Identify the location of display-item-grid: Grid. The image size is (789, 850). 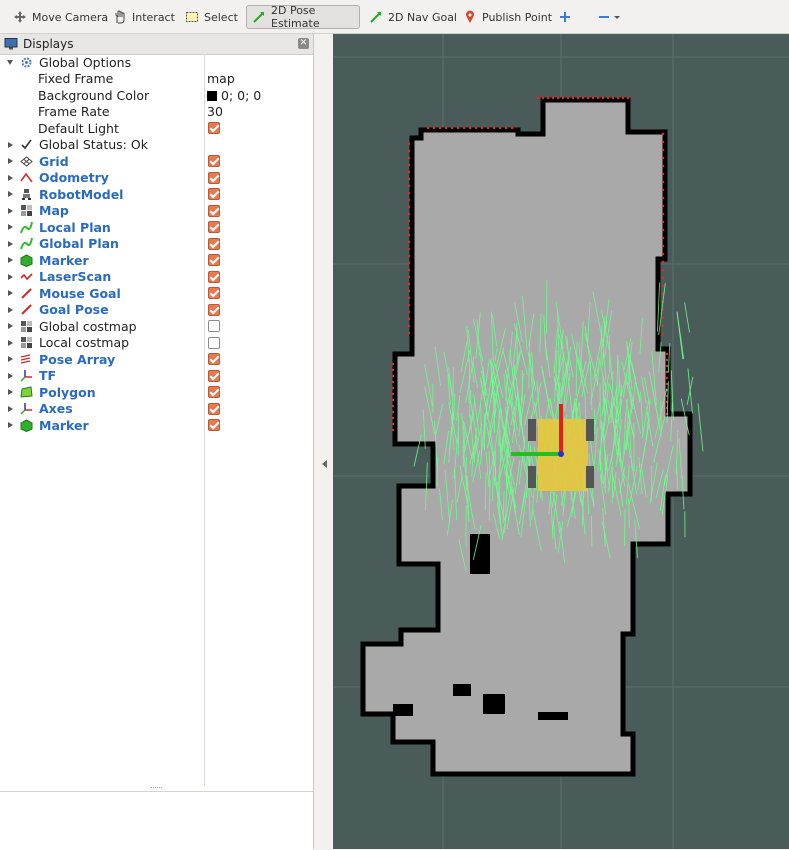
(156, 161).